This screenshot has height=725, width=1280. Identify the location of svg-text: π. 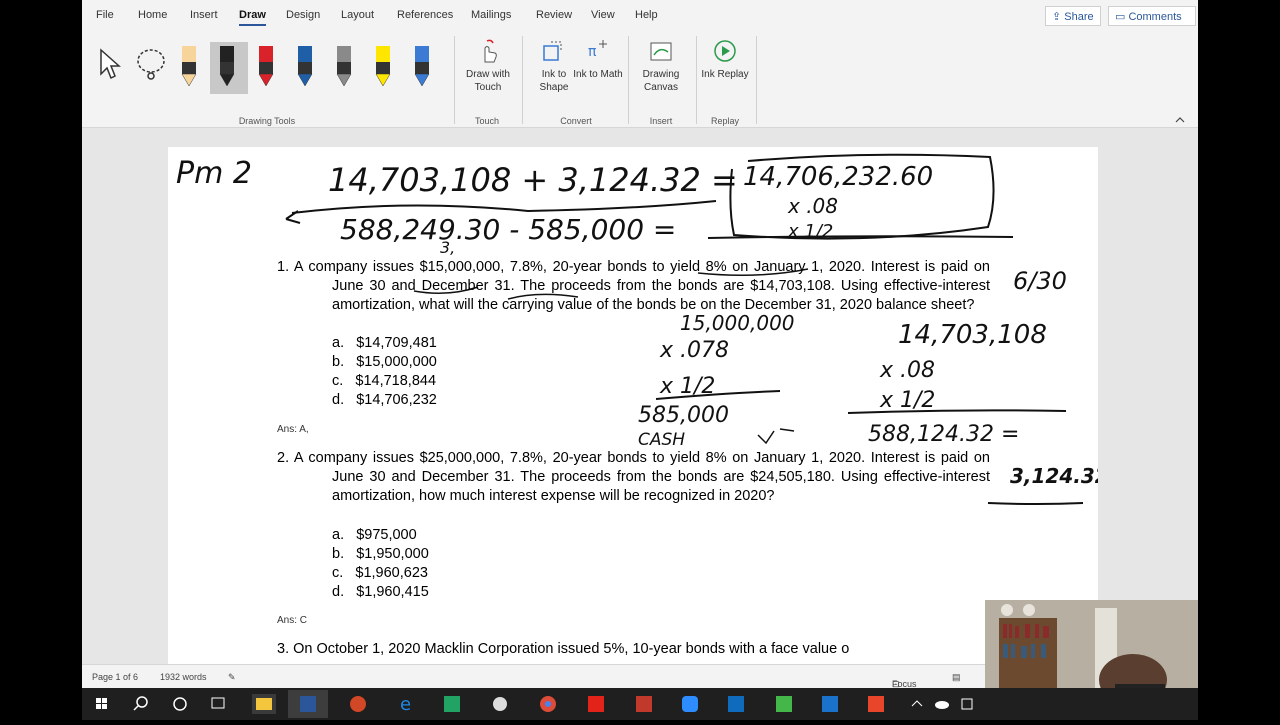
(592, 52).